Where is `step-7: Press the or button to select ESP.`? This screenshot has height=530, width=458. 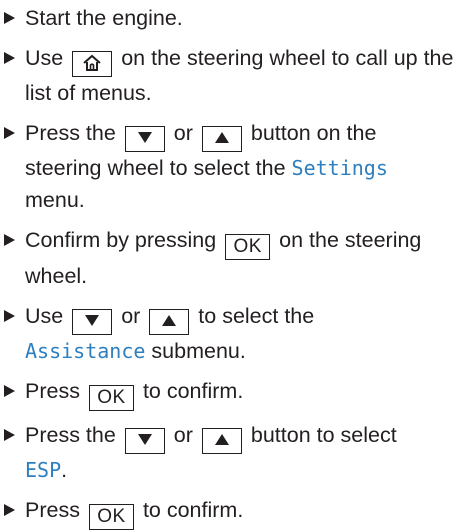
step-7: Press the or button to select ESP. is located at coordinates (230, 452).